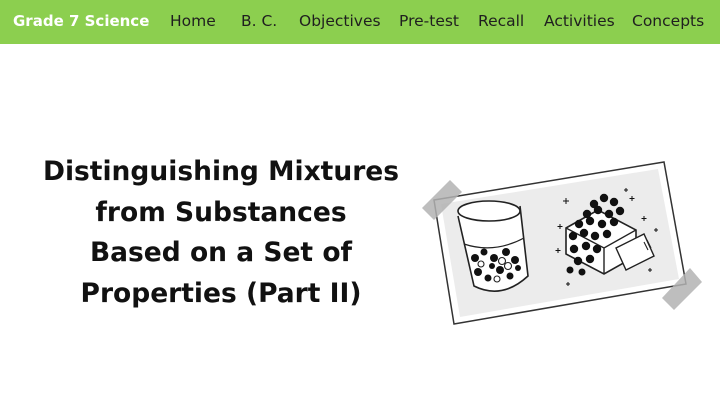 The width and height of the screenshot is (720, 405). Describe the element at coordinates (259, 21) in the screenshot. I see `nav-item-bc: B. C.` at that location.